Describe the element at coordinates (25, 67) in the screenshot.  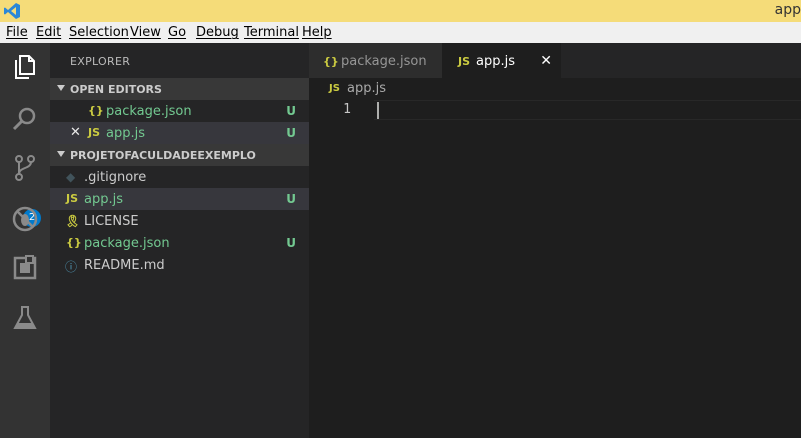
I see `files-icon` at that location.